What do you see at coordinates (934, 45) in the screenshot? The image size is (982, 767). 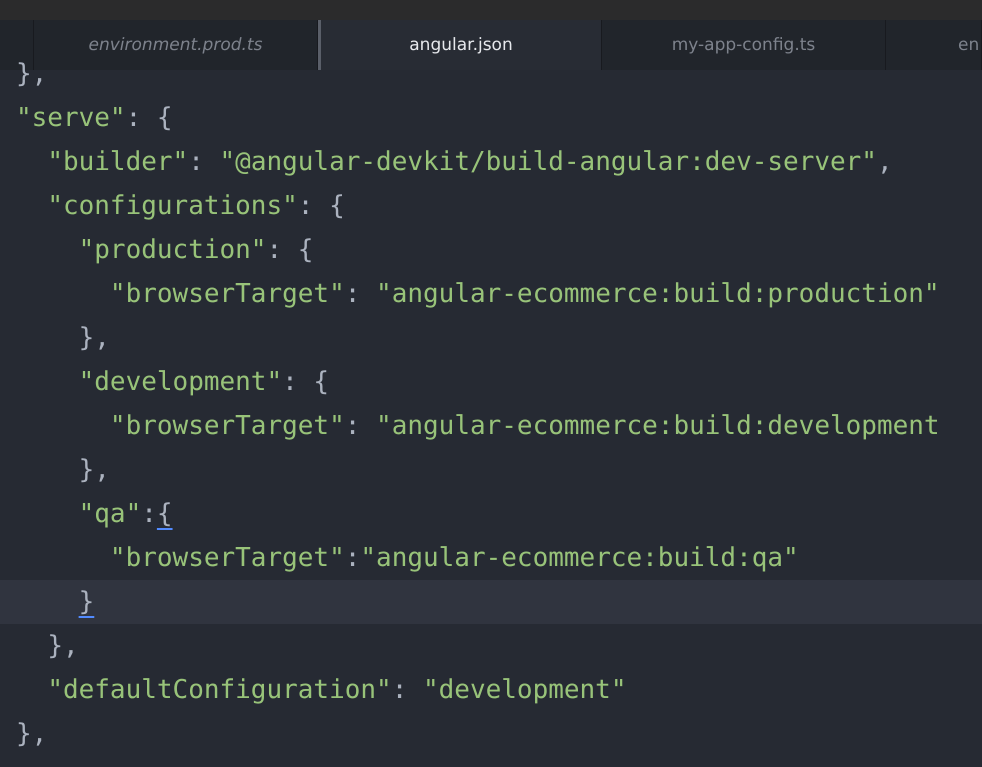 I see `file-tab: en` at bounding box center [934, 45].